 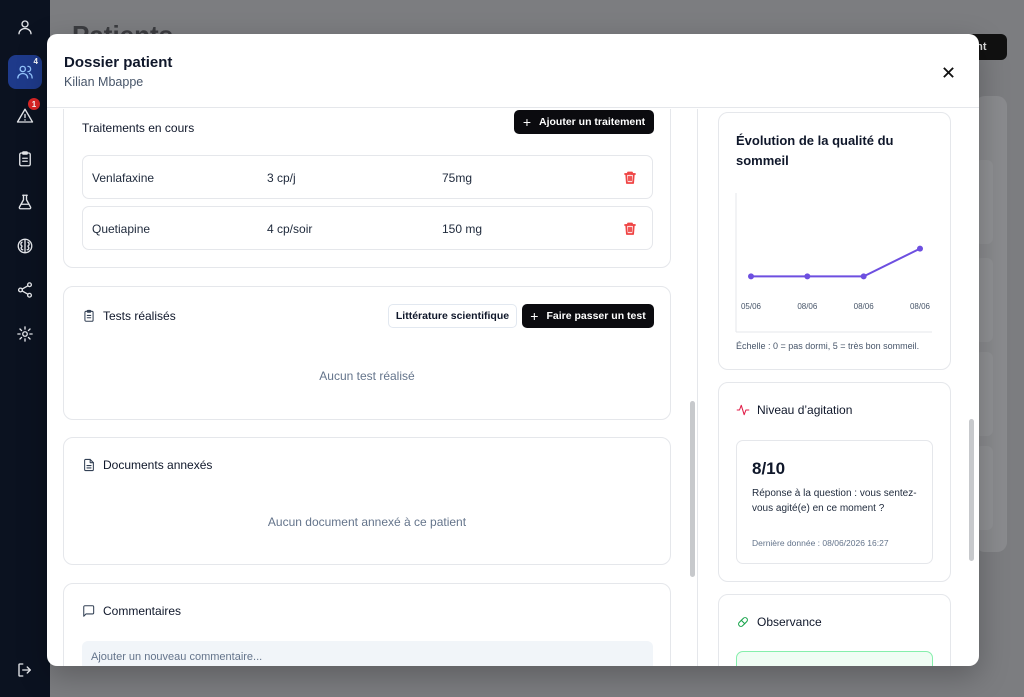 What do you see at coordinates (743, 622) in the screenshot?
I see `pill-icon` at bounding box center [743, 622].